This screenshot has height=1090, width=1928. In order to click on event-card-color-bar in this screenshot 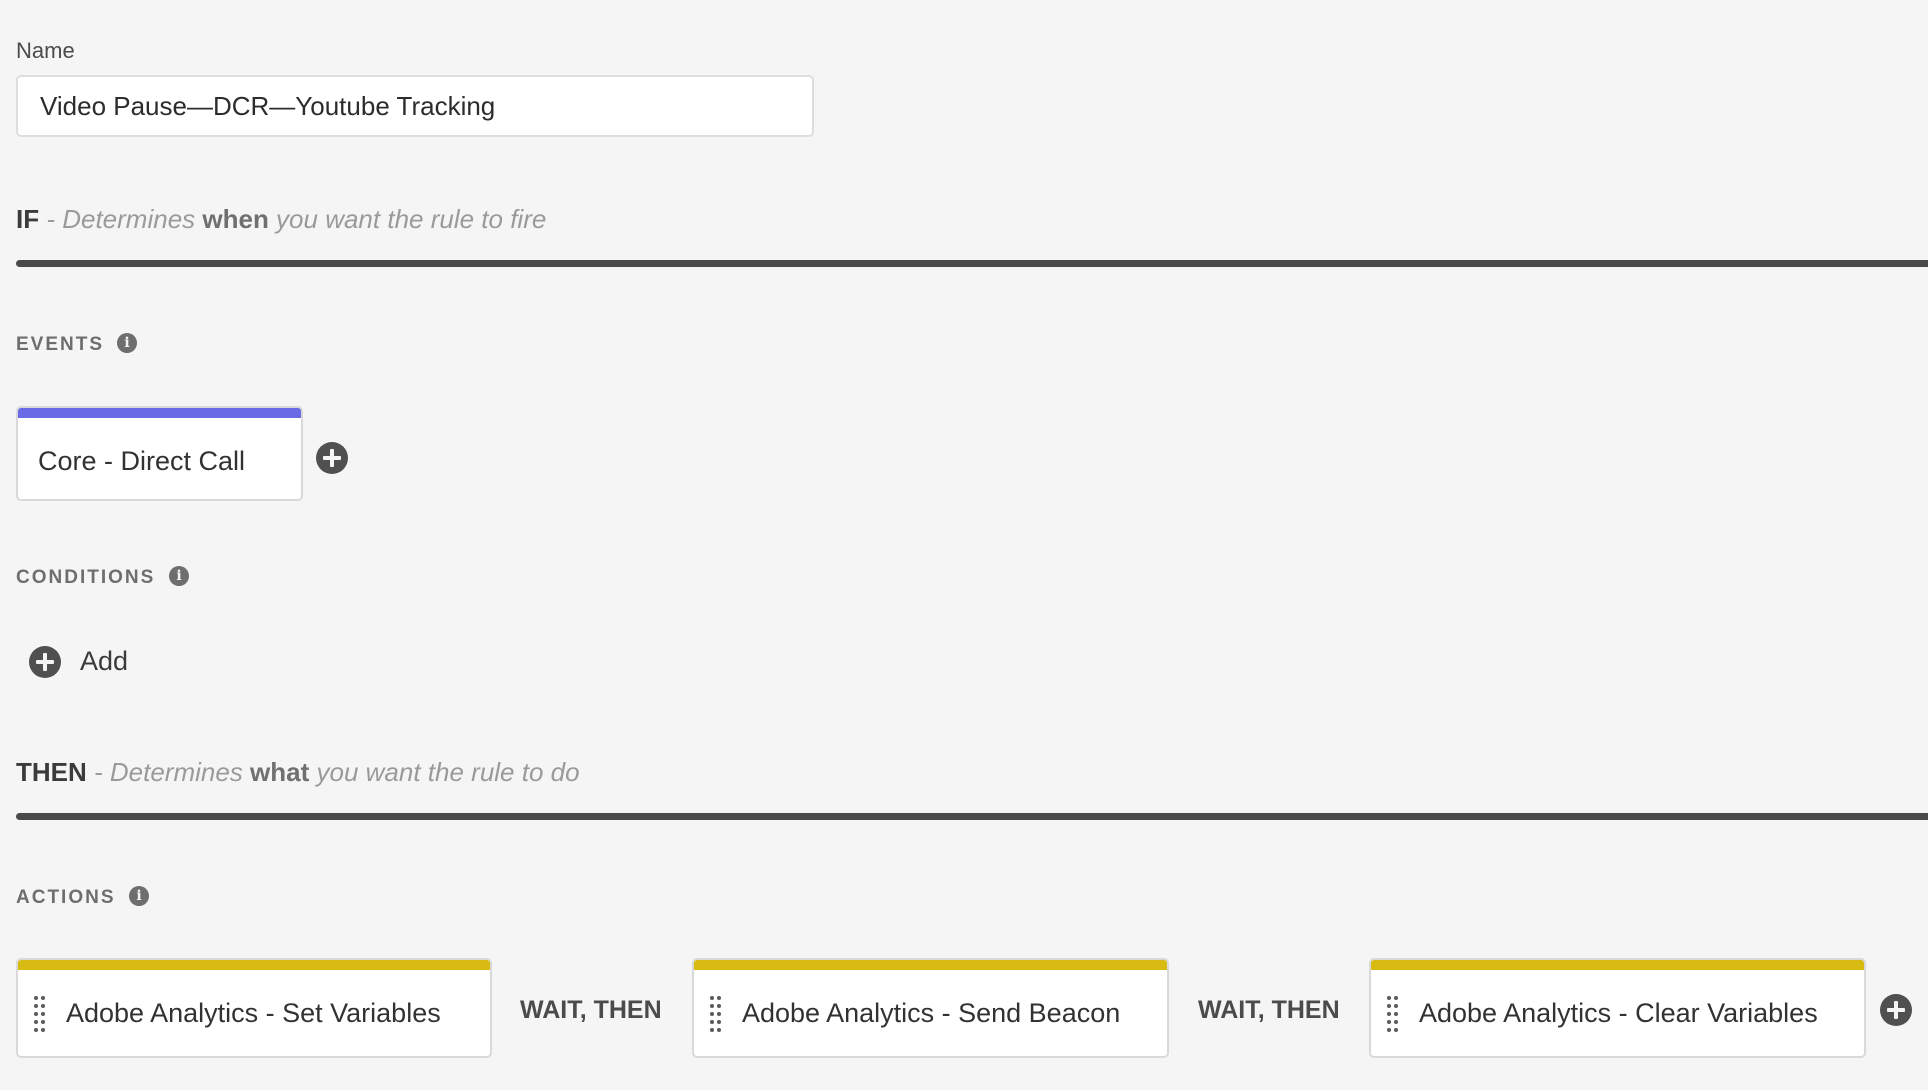, I will do `click(159, 413)`.